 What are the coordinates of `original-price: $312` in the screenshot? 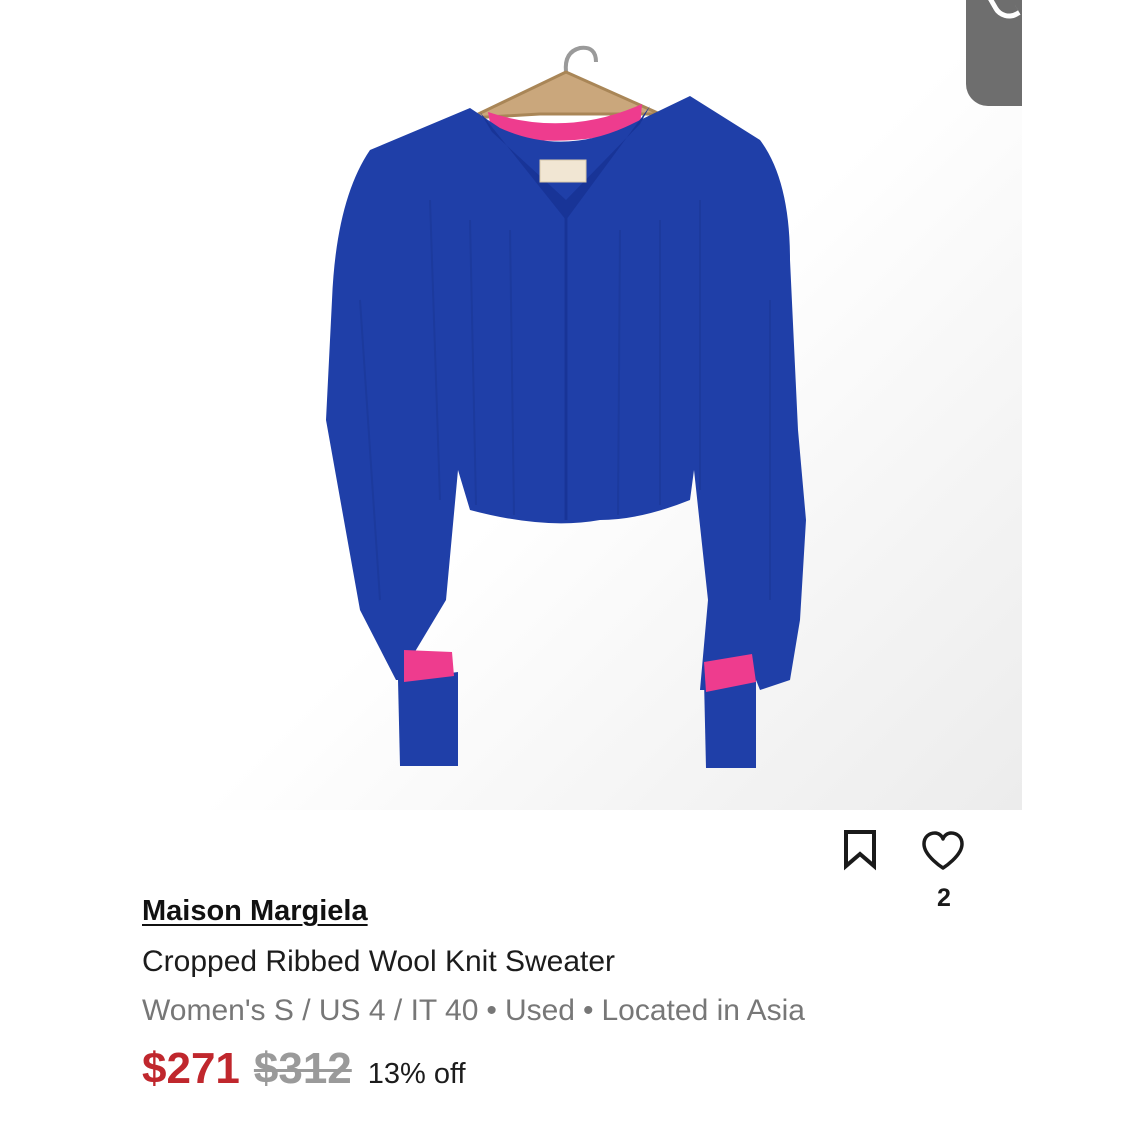 It's located at (302, 1068).